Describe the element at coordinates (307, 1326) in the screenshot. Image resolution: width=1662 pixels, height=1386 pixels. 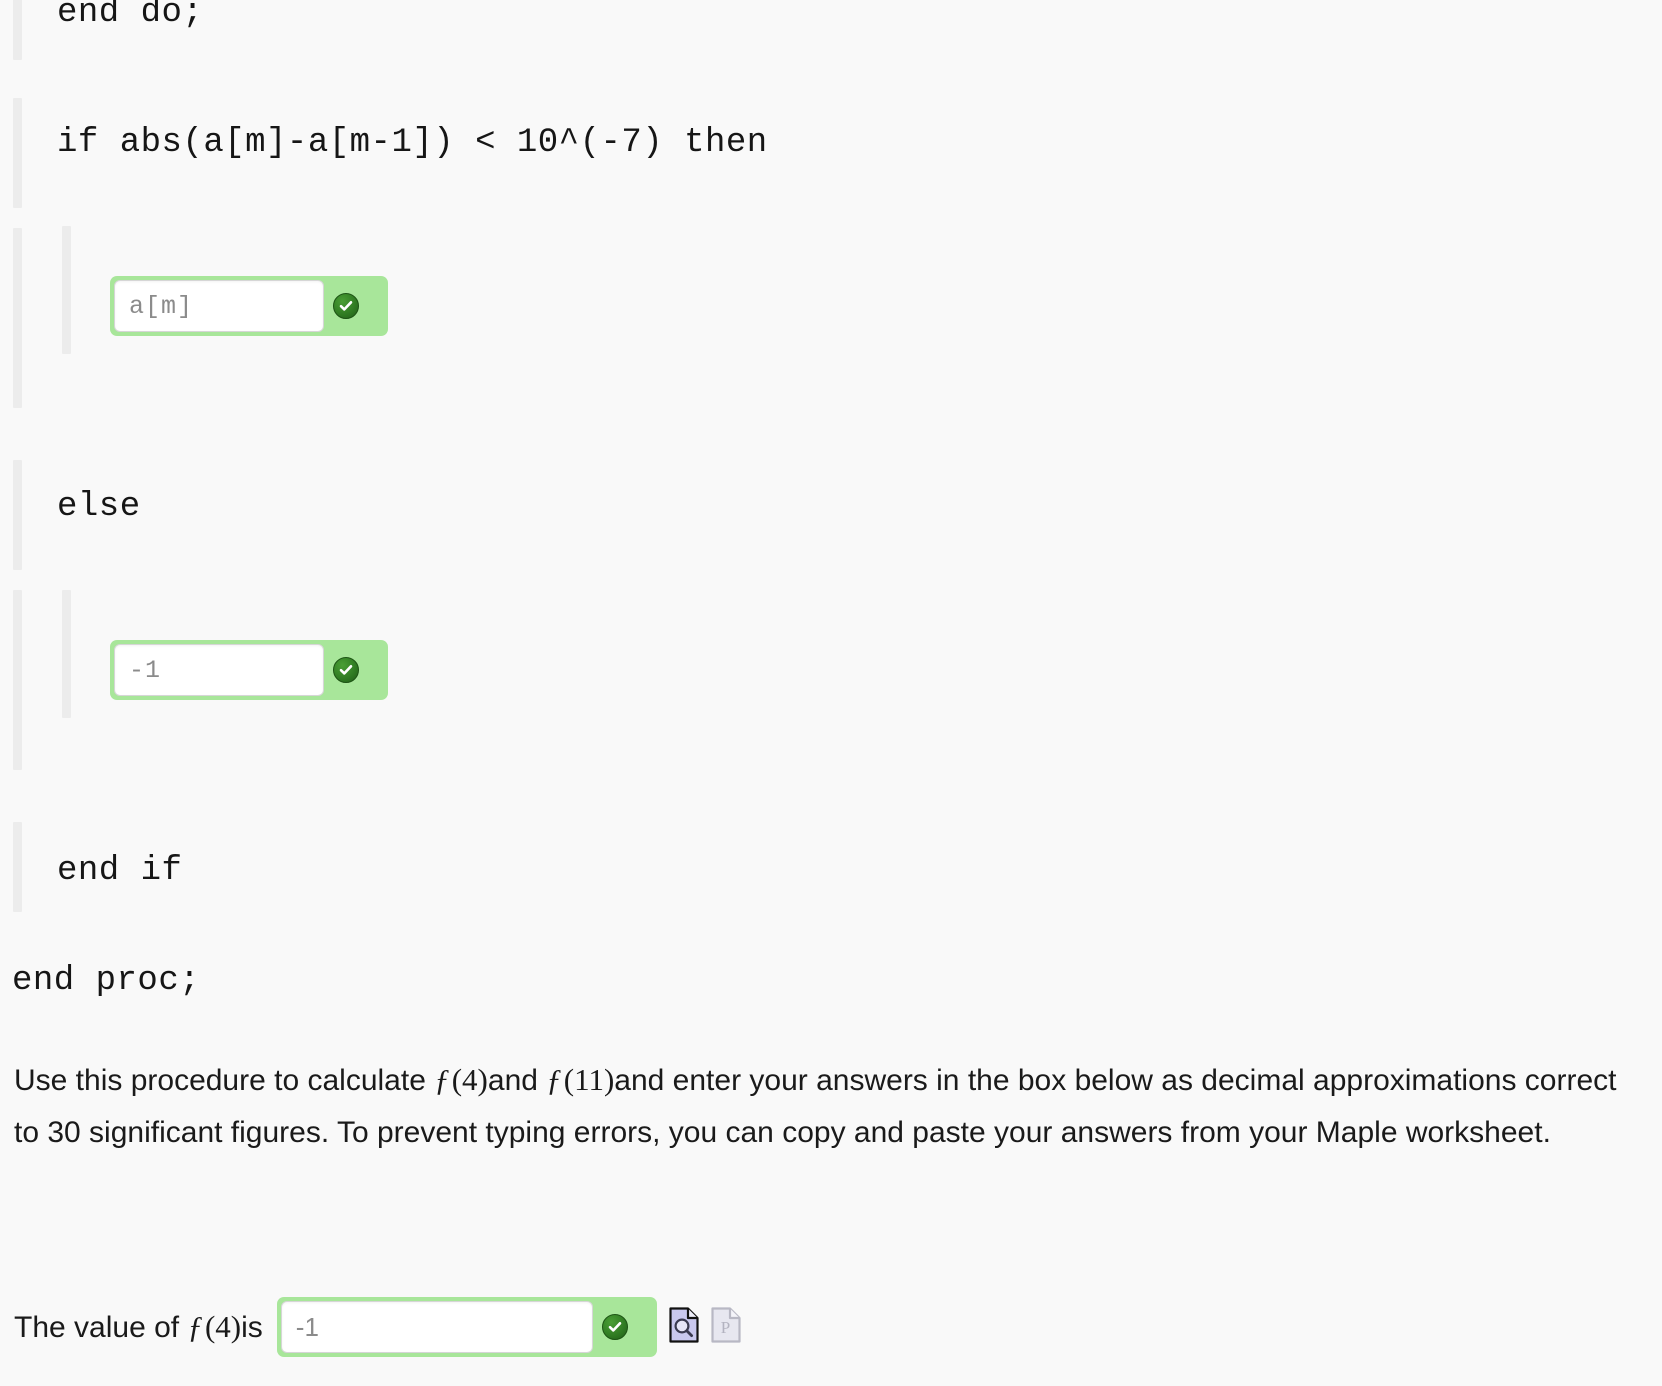
I see `final-answer-value: -1` at that location.